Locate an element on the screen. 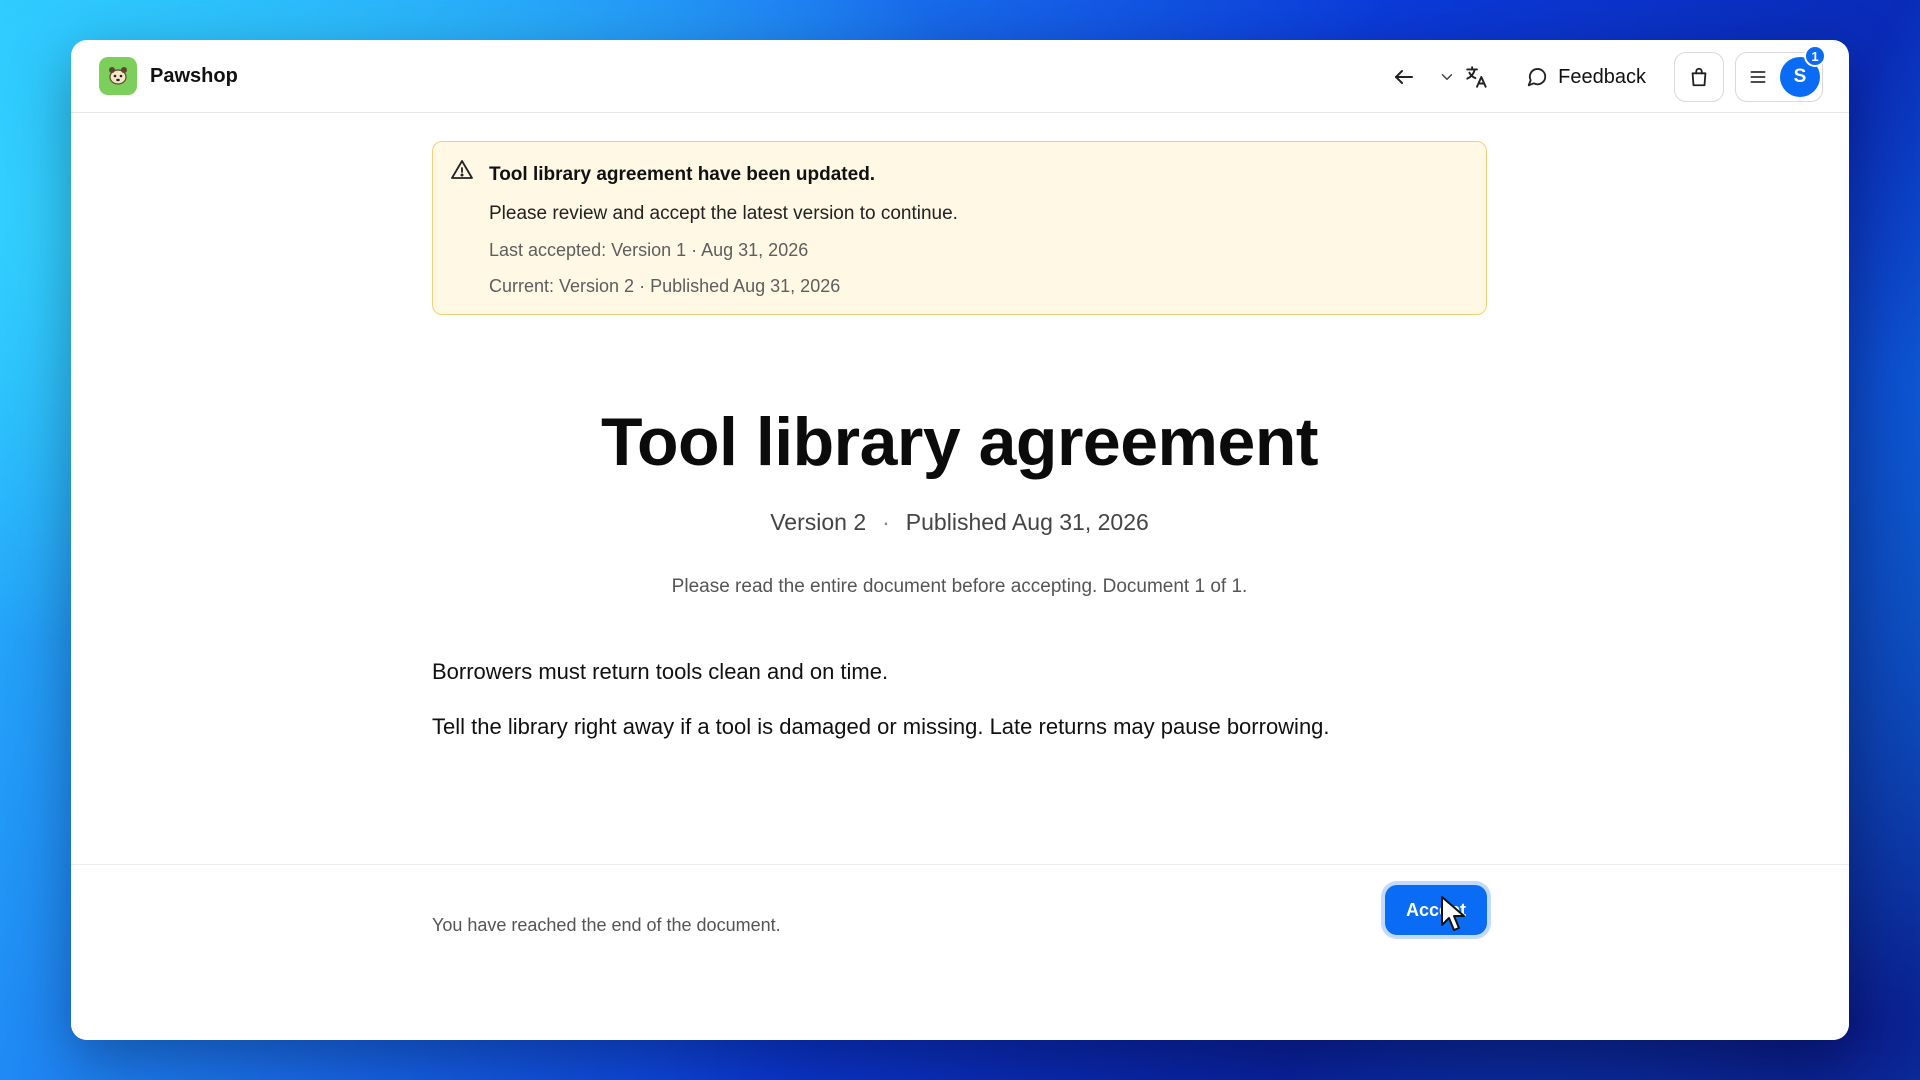 The image size is (1920, 1080). arrow-left-icon is located at coordinates (1404, 77).